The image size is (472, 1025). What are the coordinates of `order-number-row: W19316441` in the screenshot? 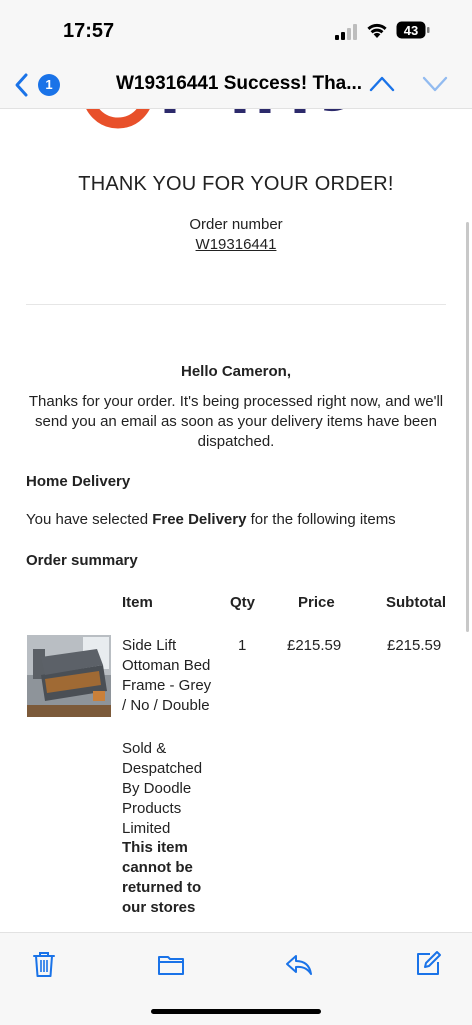 It's located at (236, 244).